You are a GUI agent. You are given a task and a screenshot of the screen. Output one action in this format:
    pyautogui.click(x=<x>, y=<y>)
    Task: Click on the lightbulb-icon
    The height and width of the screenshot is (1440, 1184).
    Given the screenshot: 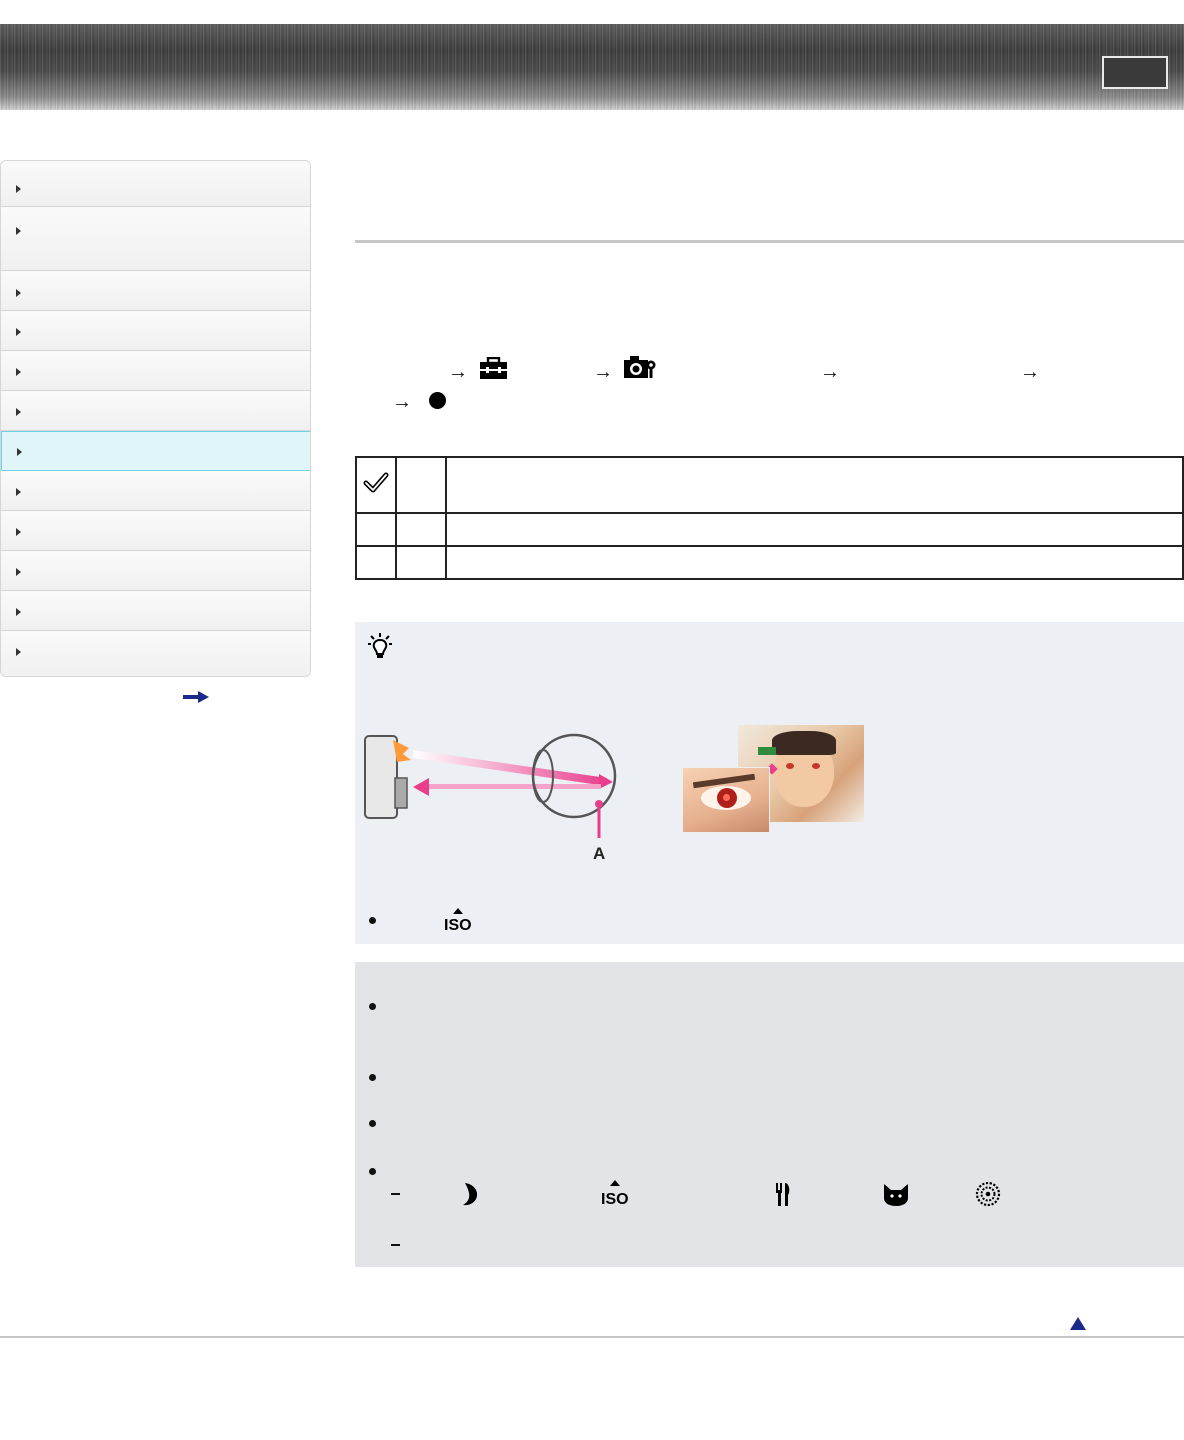 What is the action you would take?
    pyautogui.click(x=380, y=645)
    